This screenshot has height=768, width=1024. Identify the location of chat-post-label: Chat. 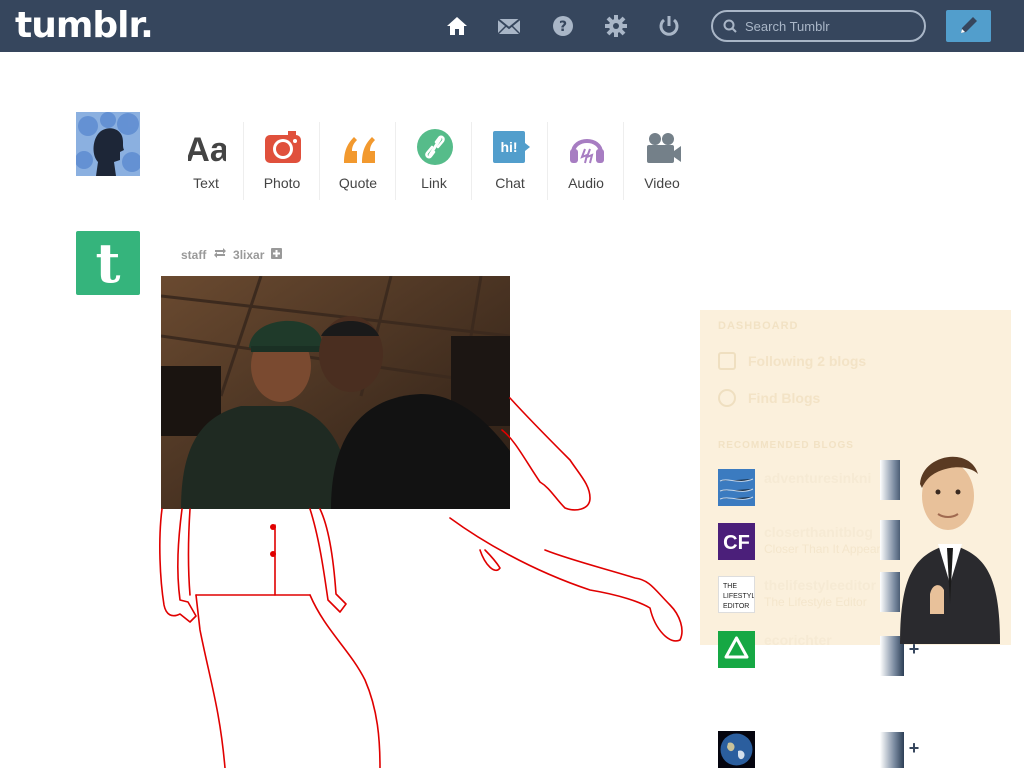
(510, 183).